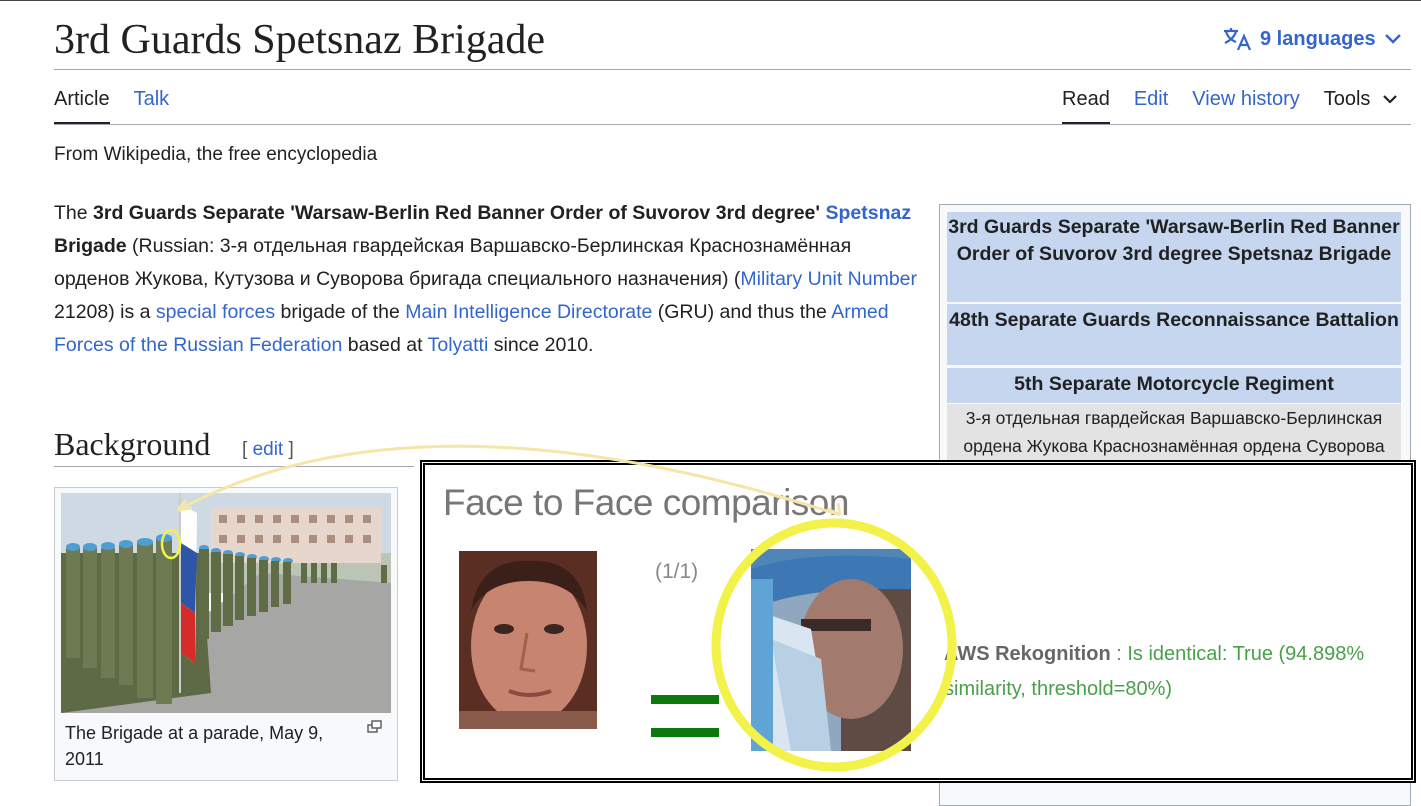 Image resolution: width=1421 pixels, height=806 pixels. Describe the element at coordinates (74, 213) in the screenshot. I see `lead-text: The` at that location.